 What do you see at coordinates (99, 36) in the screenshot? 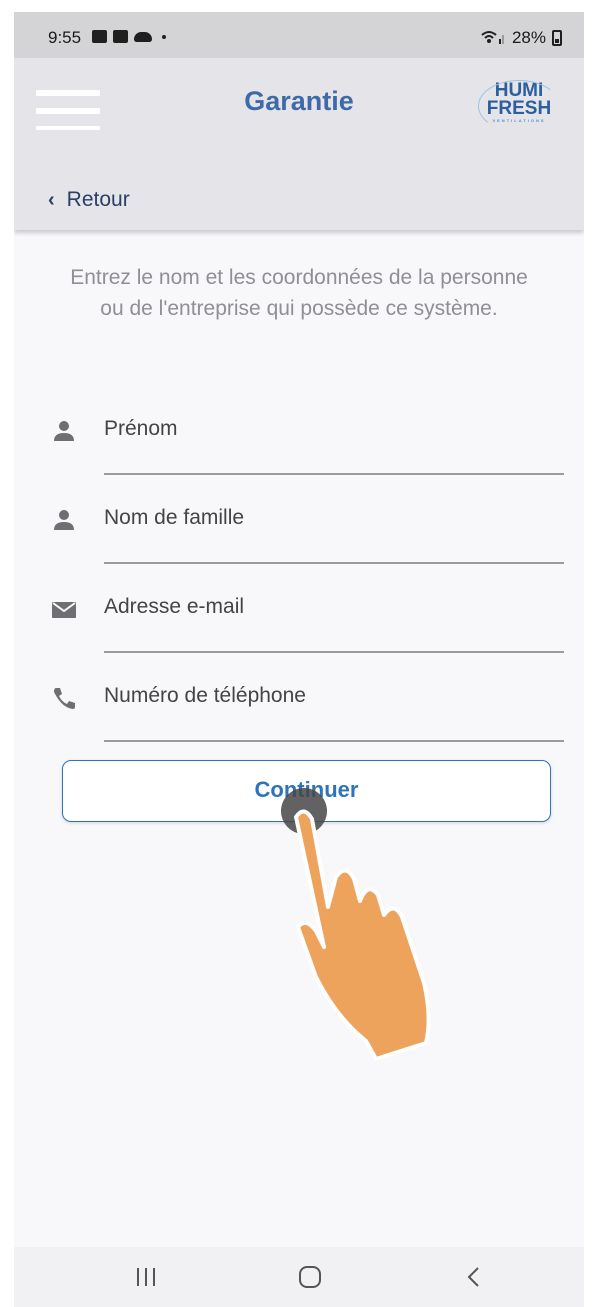
I see `gallery-icon` at bounding box center [99, 36].